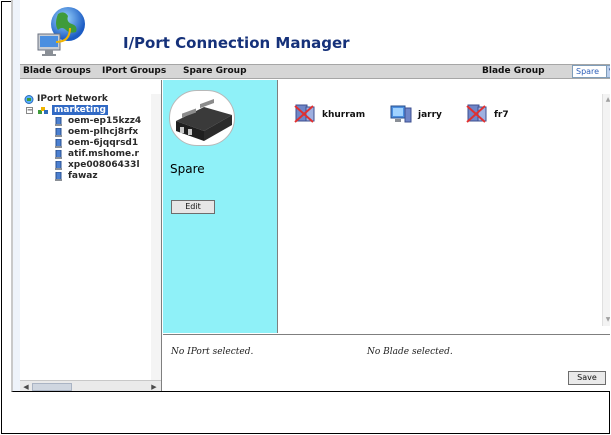 The height and width of the screenshot is (435, 611). I want to click on menu-blade-groups: Blade Groups, so click(57, 71).